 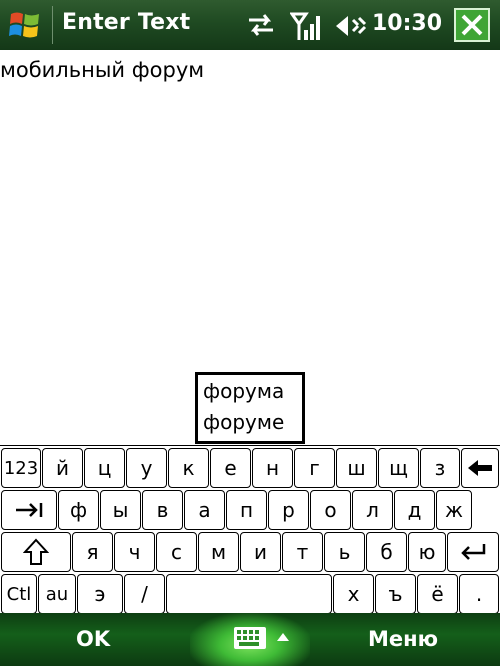 I want to click on key-letter: ь, so click(x=344, y=552).